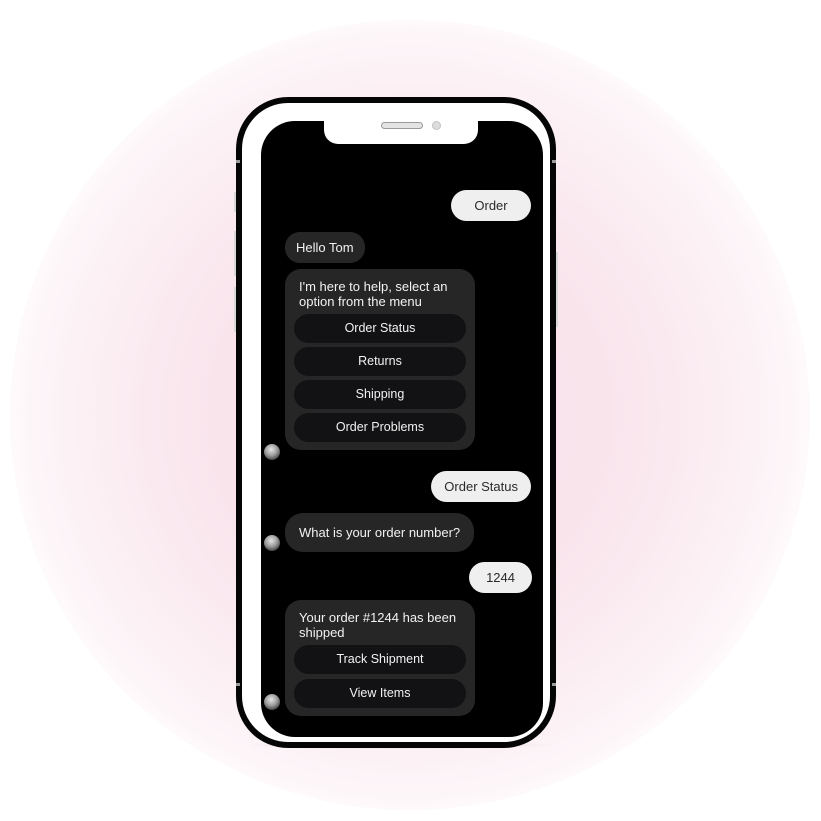 This screenshot has width=821, height=821. Describe the element at coordinates (401, 132) in the screenshot. I see `notch` at that location.